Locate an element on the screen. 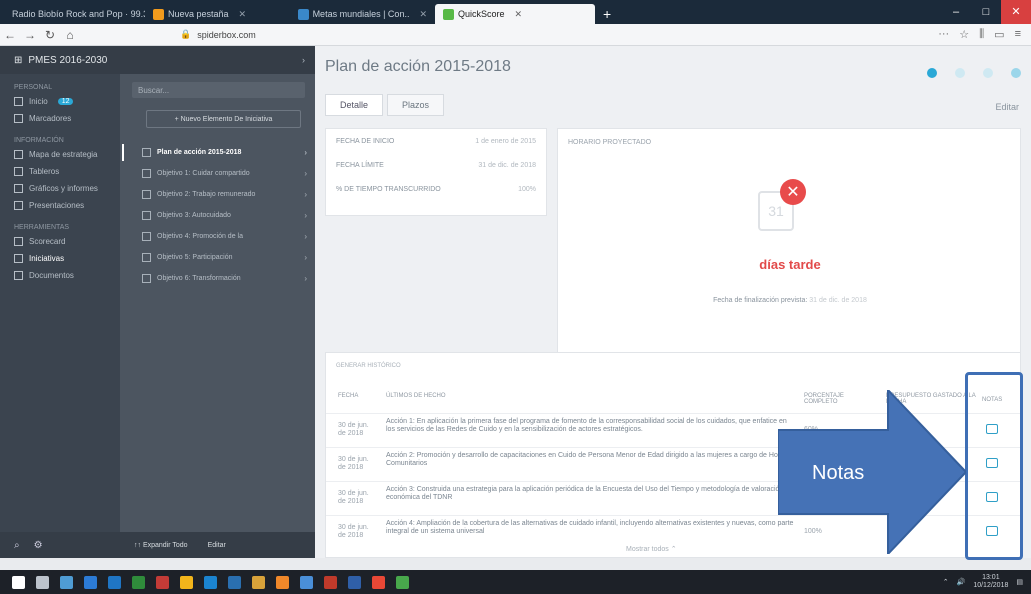  page-actions-icon: ··· is located at coordinates (943, 34).